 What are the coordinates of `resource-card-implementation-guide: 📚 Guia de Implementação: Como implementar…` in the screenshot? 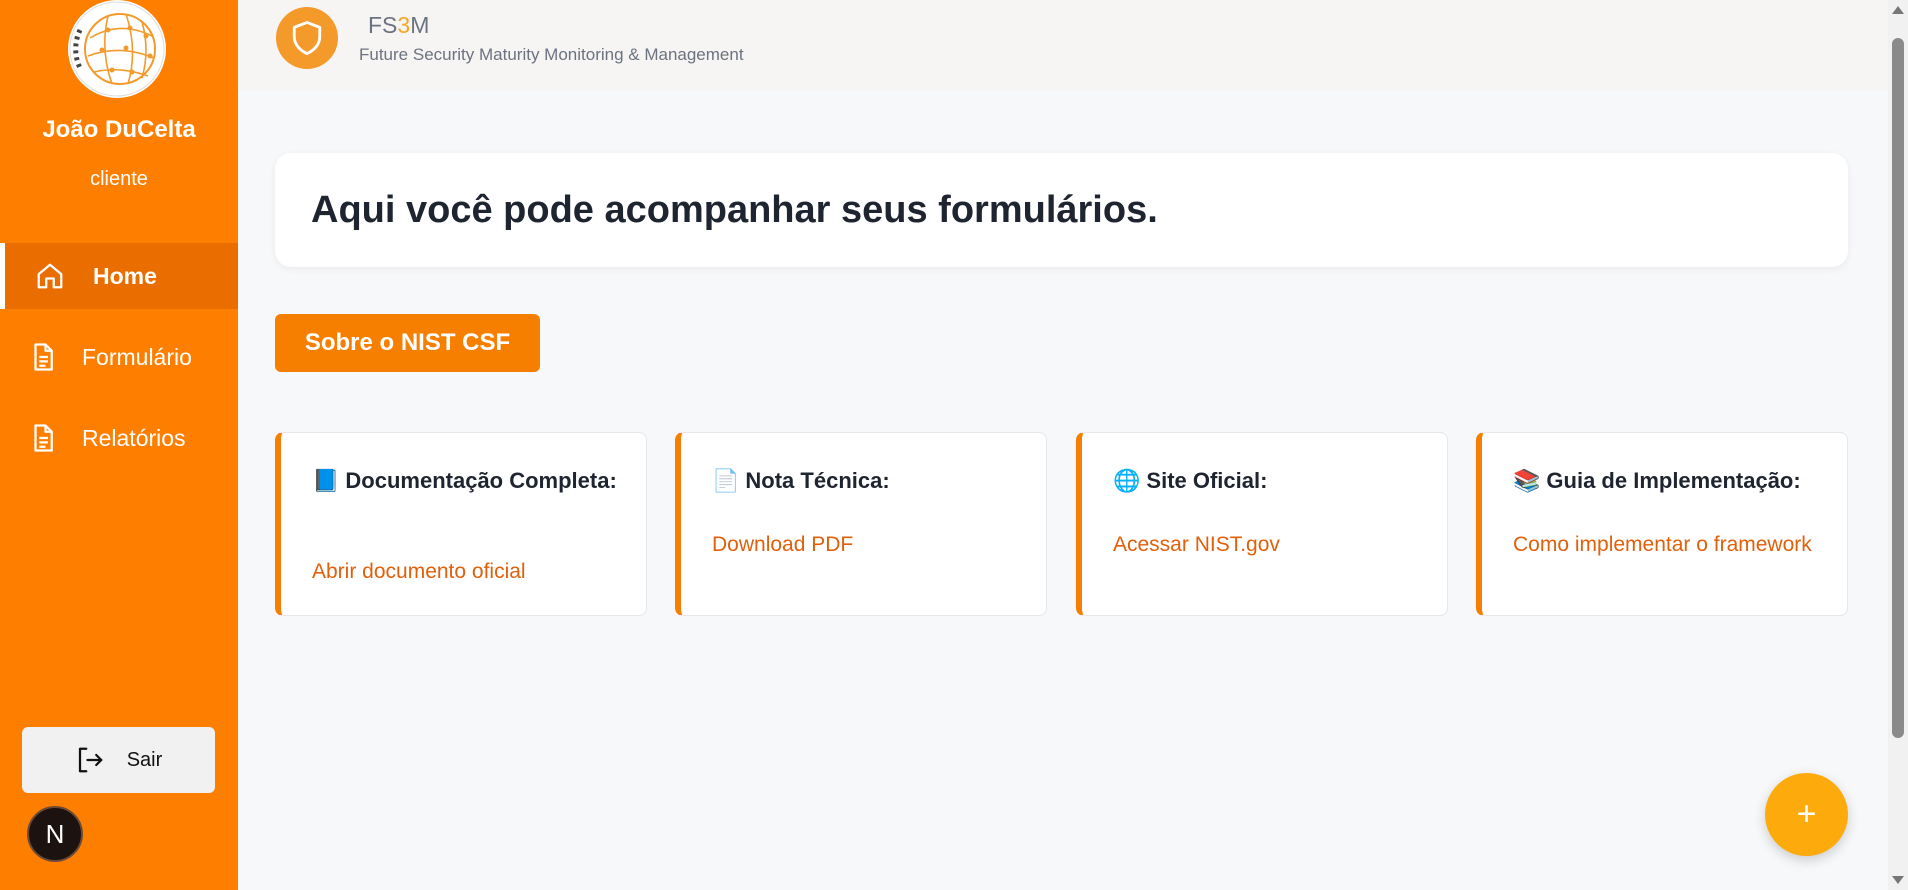 It's located at (1662, 524).